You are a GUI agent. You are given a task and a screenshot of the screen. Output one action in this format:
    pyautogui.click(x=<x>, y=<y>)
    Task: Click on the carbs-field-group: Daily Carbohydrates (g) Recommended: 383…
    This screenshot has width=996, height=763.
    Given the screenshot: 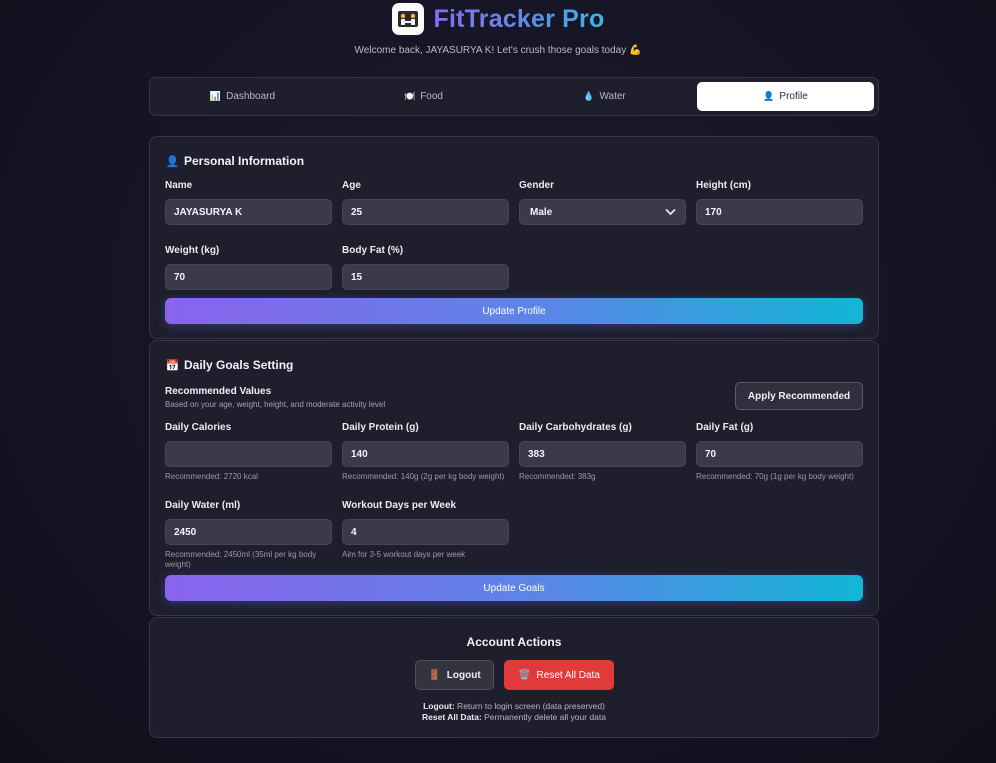 What is the action you would take?
    pyautogui.click(x=602, y=452)
    